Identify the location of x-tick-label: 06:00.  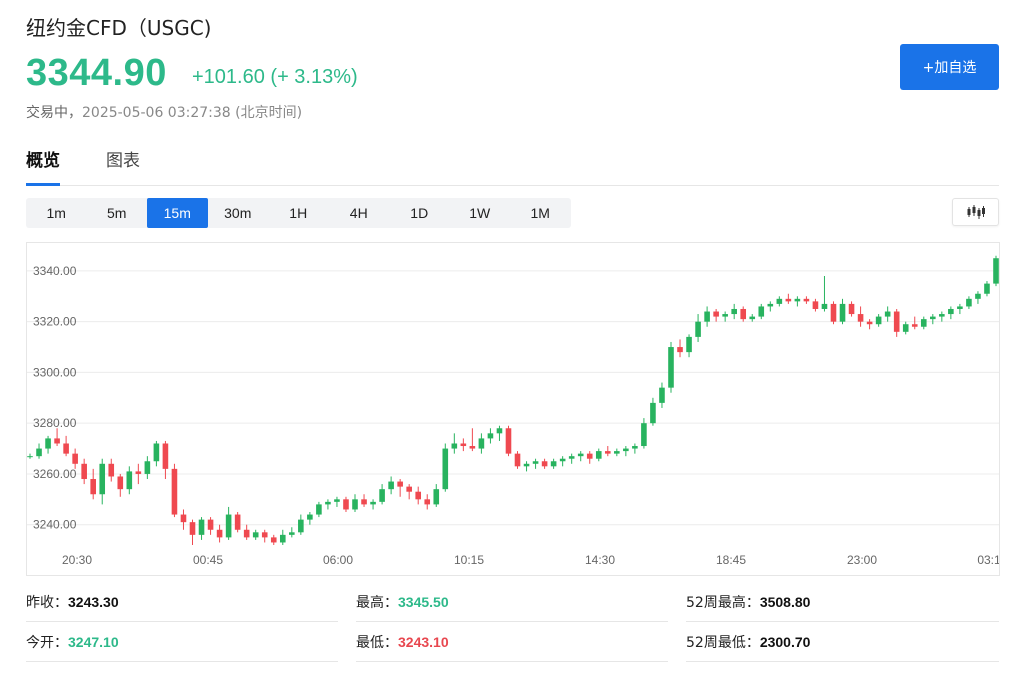
(338, 560).